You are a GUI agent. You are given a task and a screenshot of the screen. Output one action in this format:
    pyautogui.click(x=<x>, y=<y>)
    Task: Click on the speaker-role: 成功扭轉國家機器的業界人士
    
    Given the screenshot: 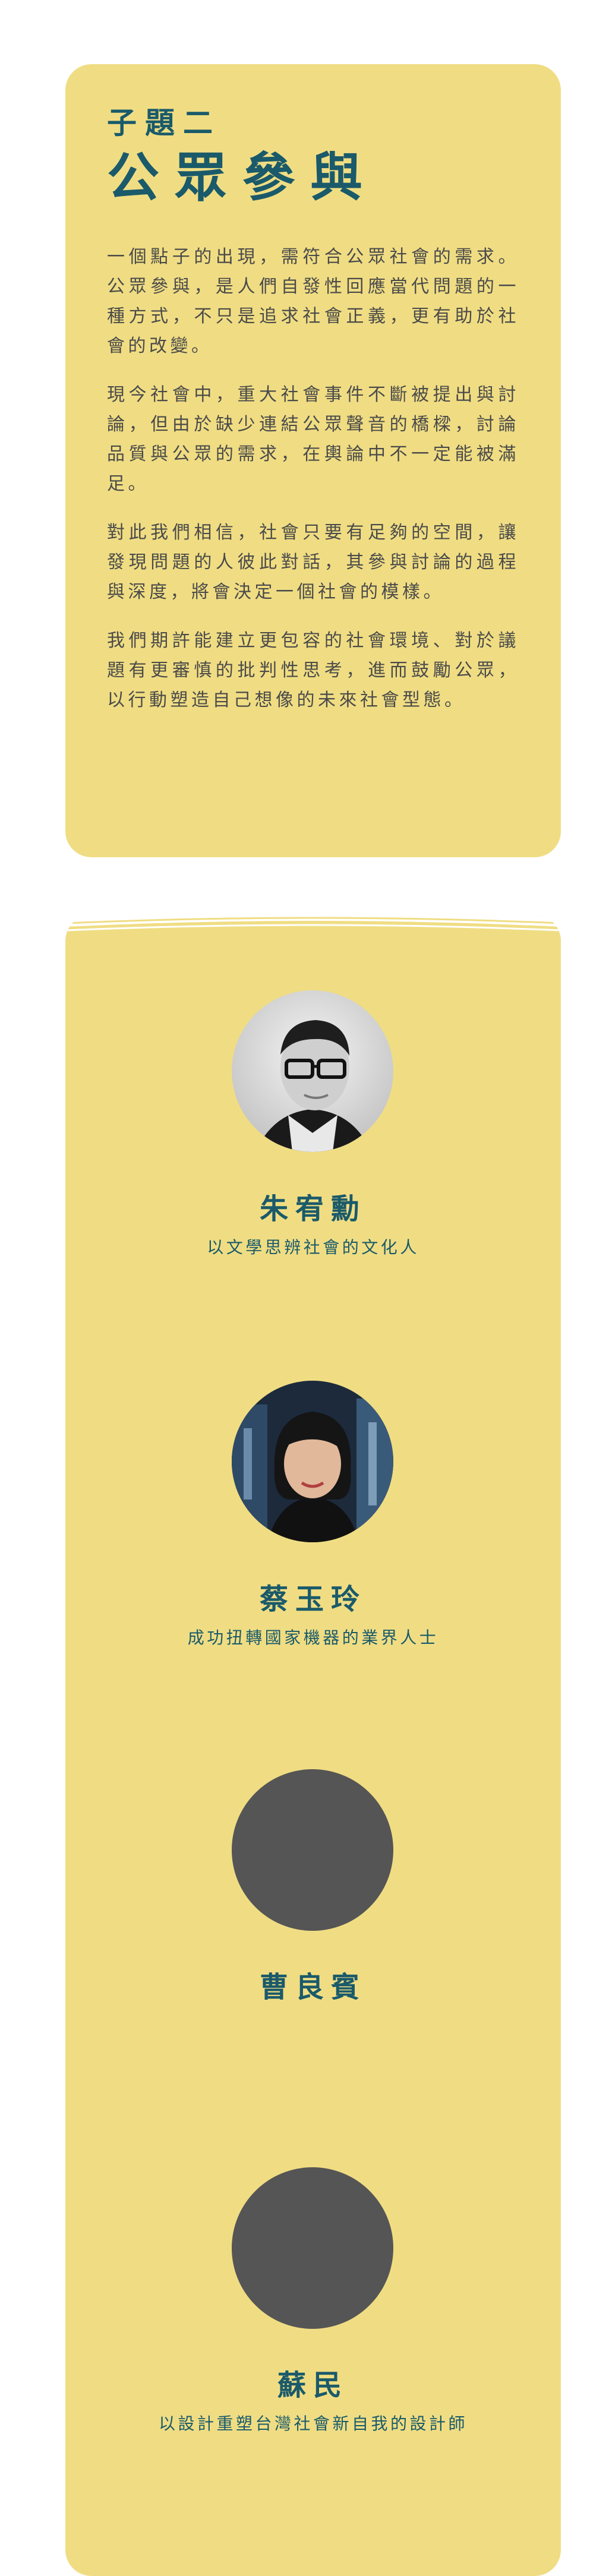 What is the action you would take?
    pyautogui.click(x=313, y=1637)
    